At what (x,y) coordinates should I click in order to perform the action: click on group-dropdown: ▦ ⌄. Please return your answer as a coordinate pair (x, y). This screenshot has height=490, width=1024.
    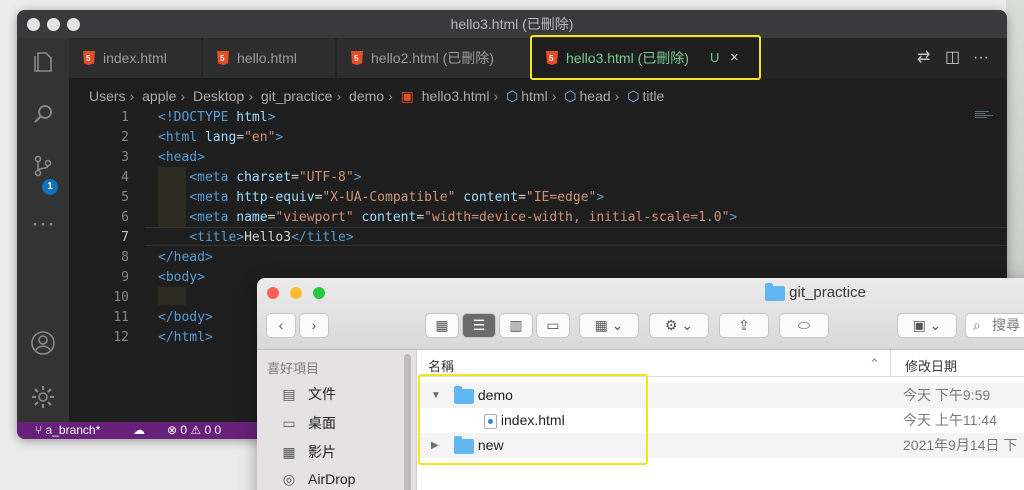
    Looking at the image, I should click on (609, 325).